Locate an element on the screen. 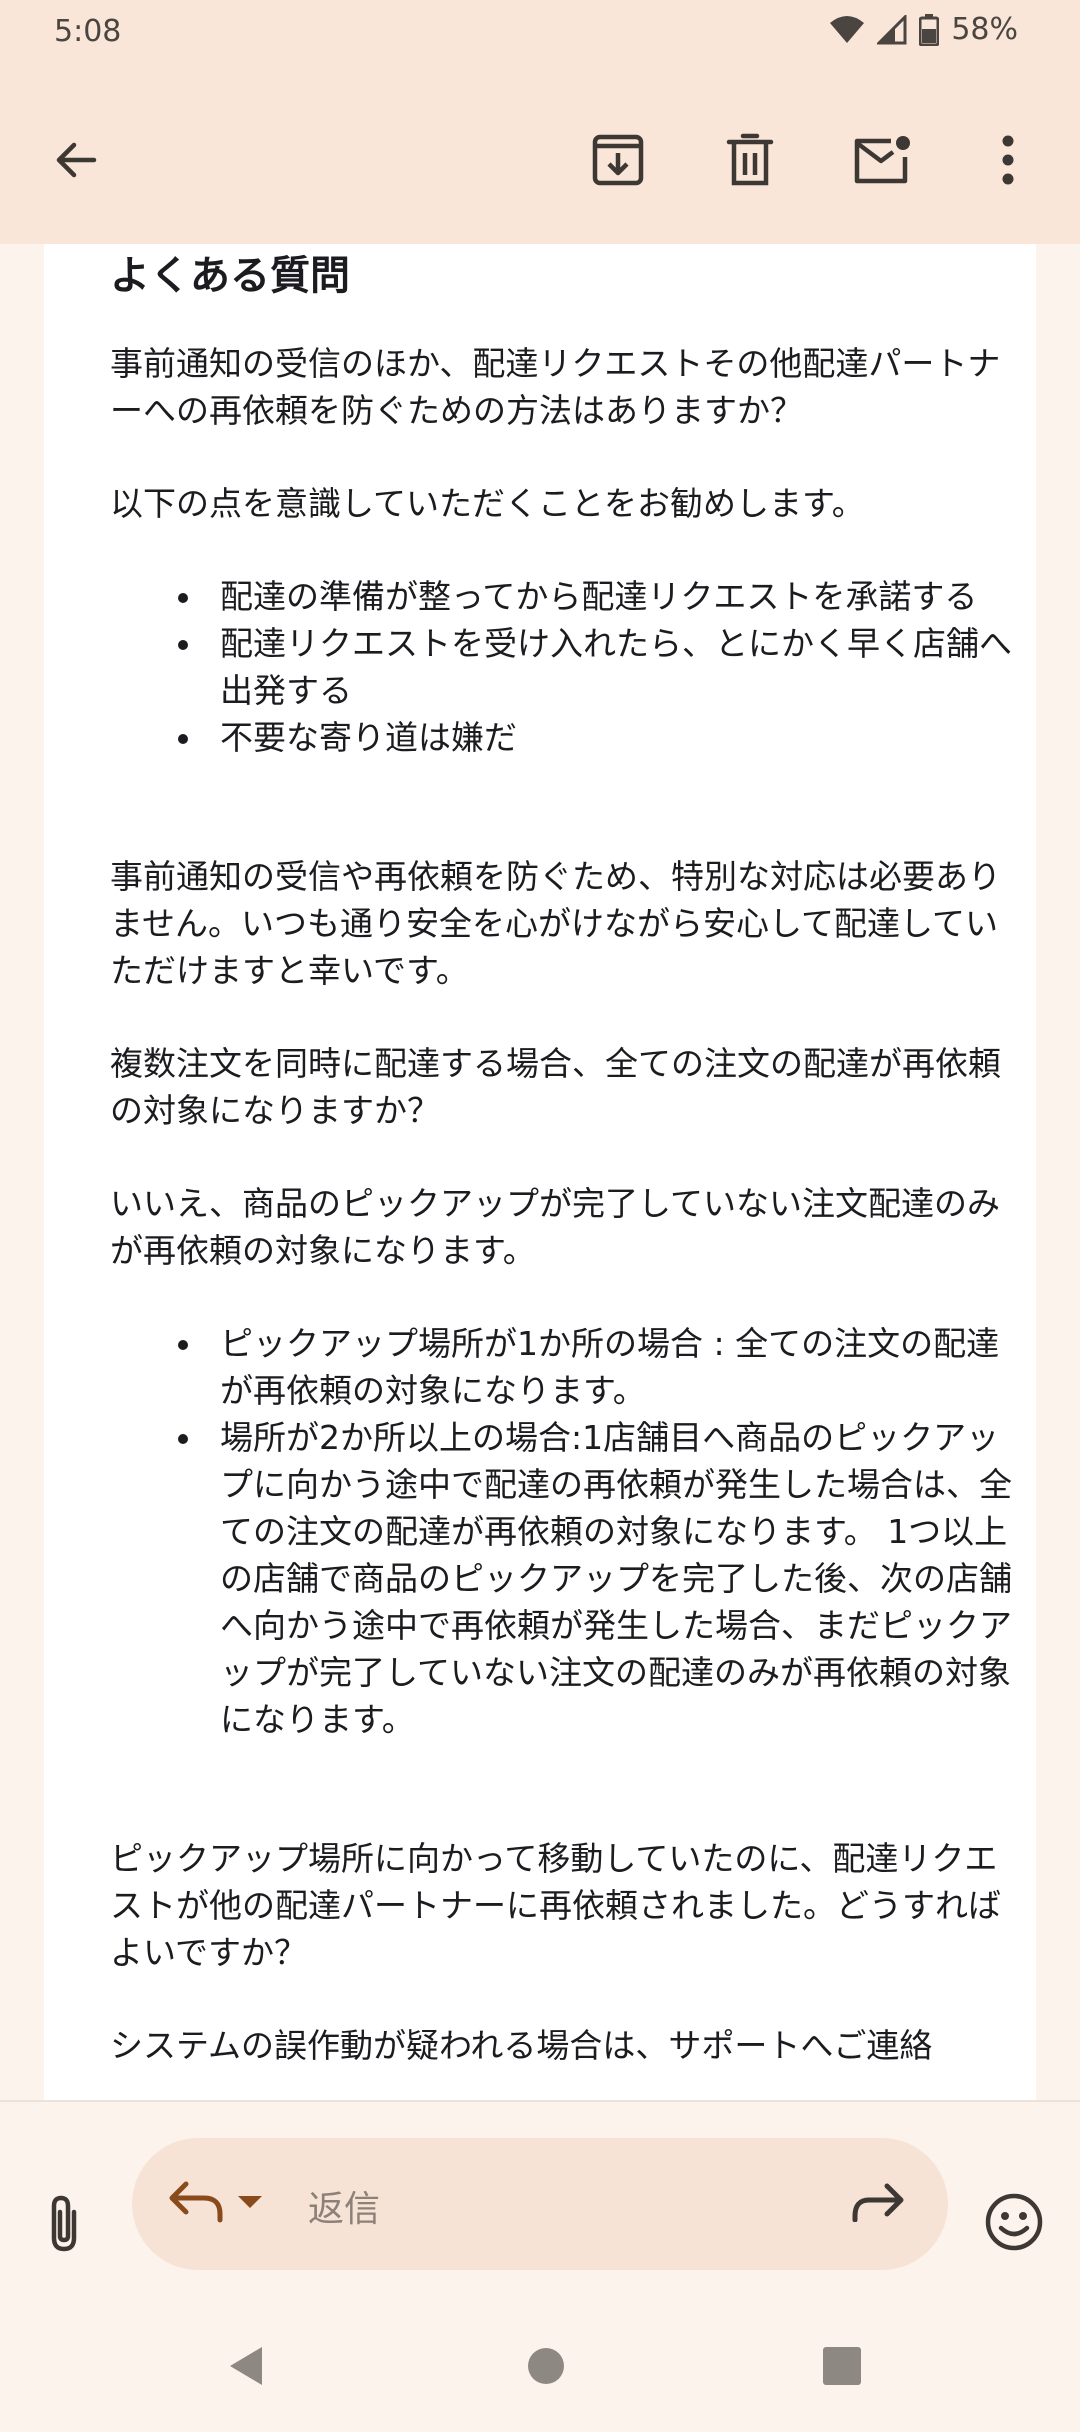  attach-button is located at coordinates (64, 2226).